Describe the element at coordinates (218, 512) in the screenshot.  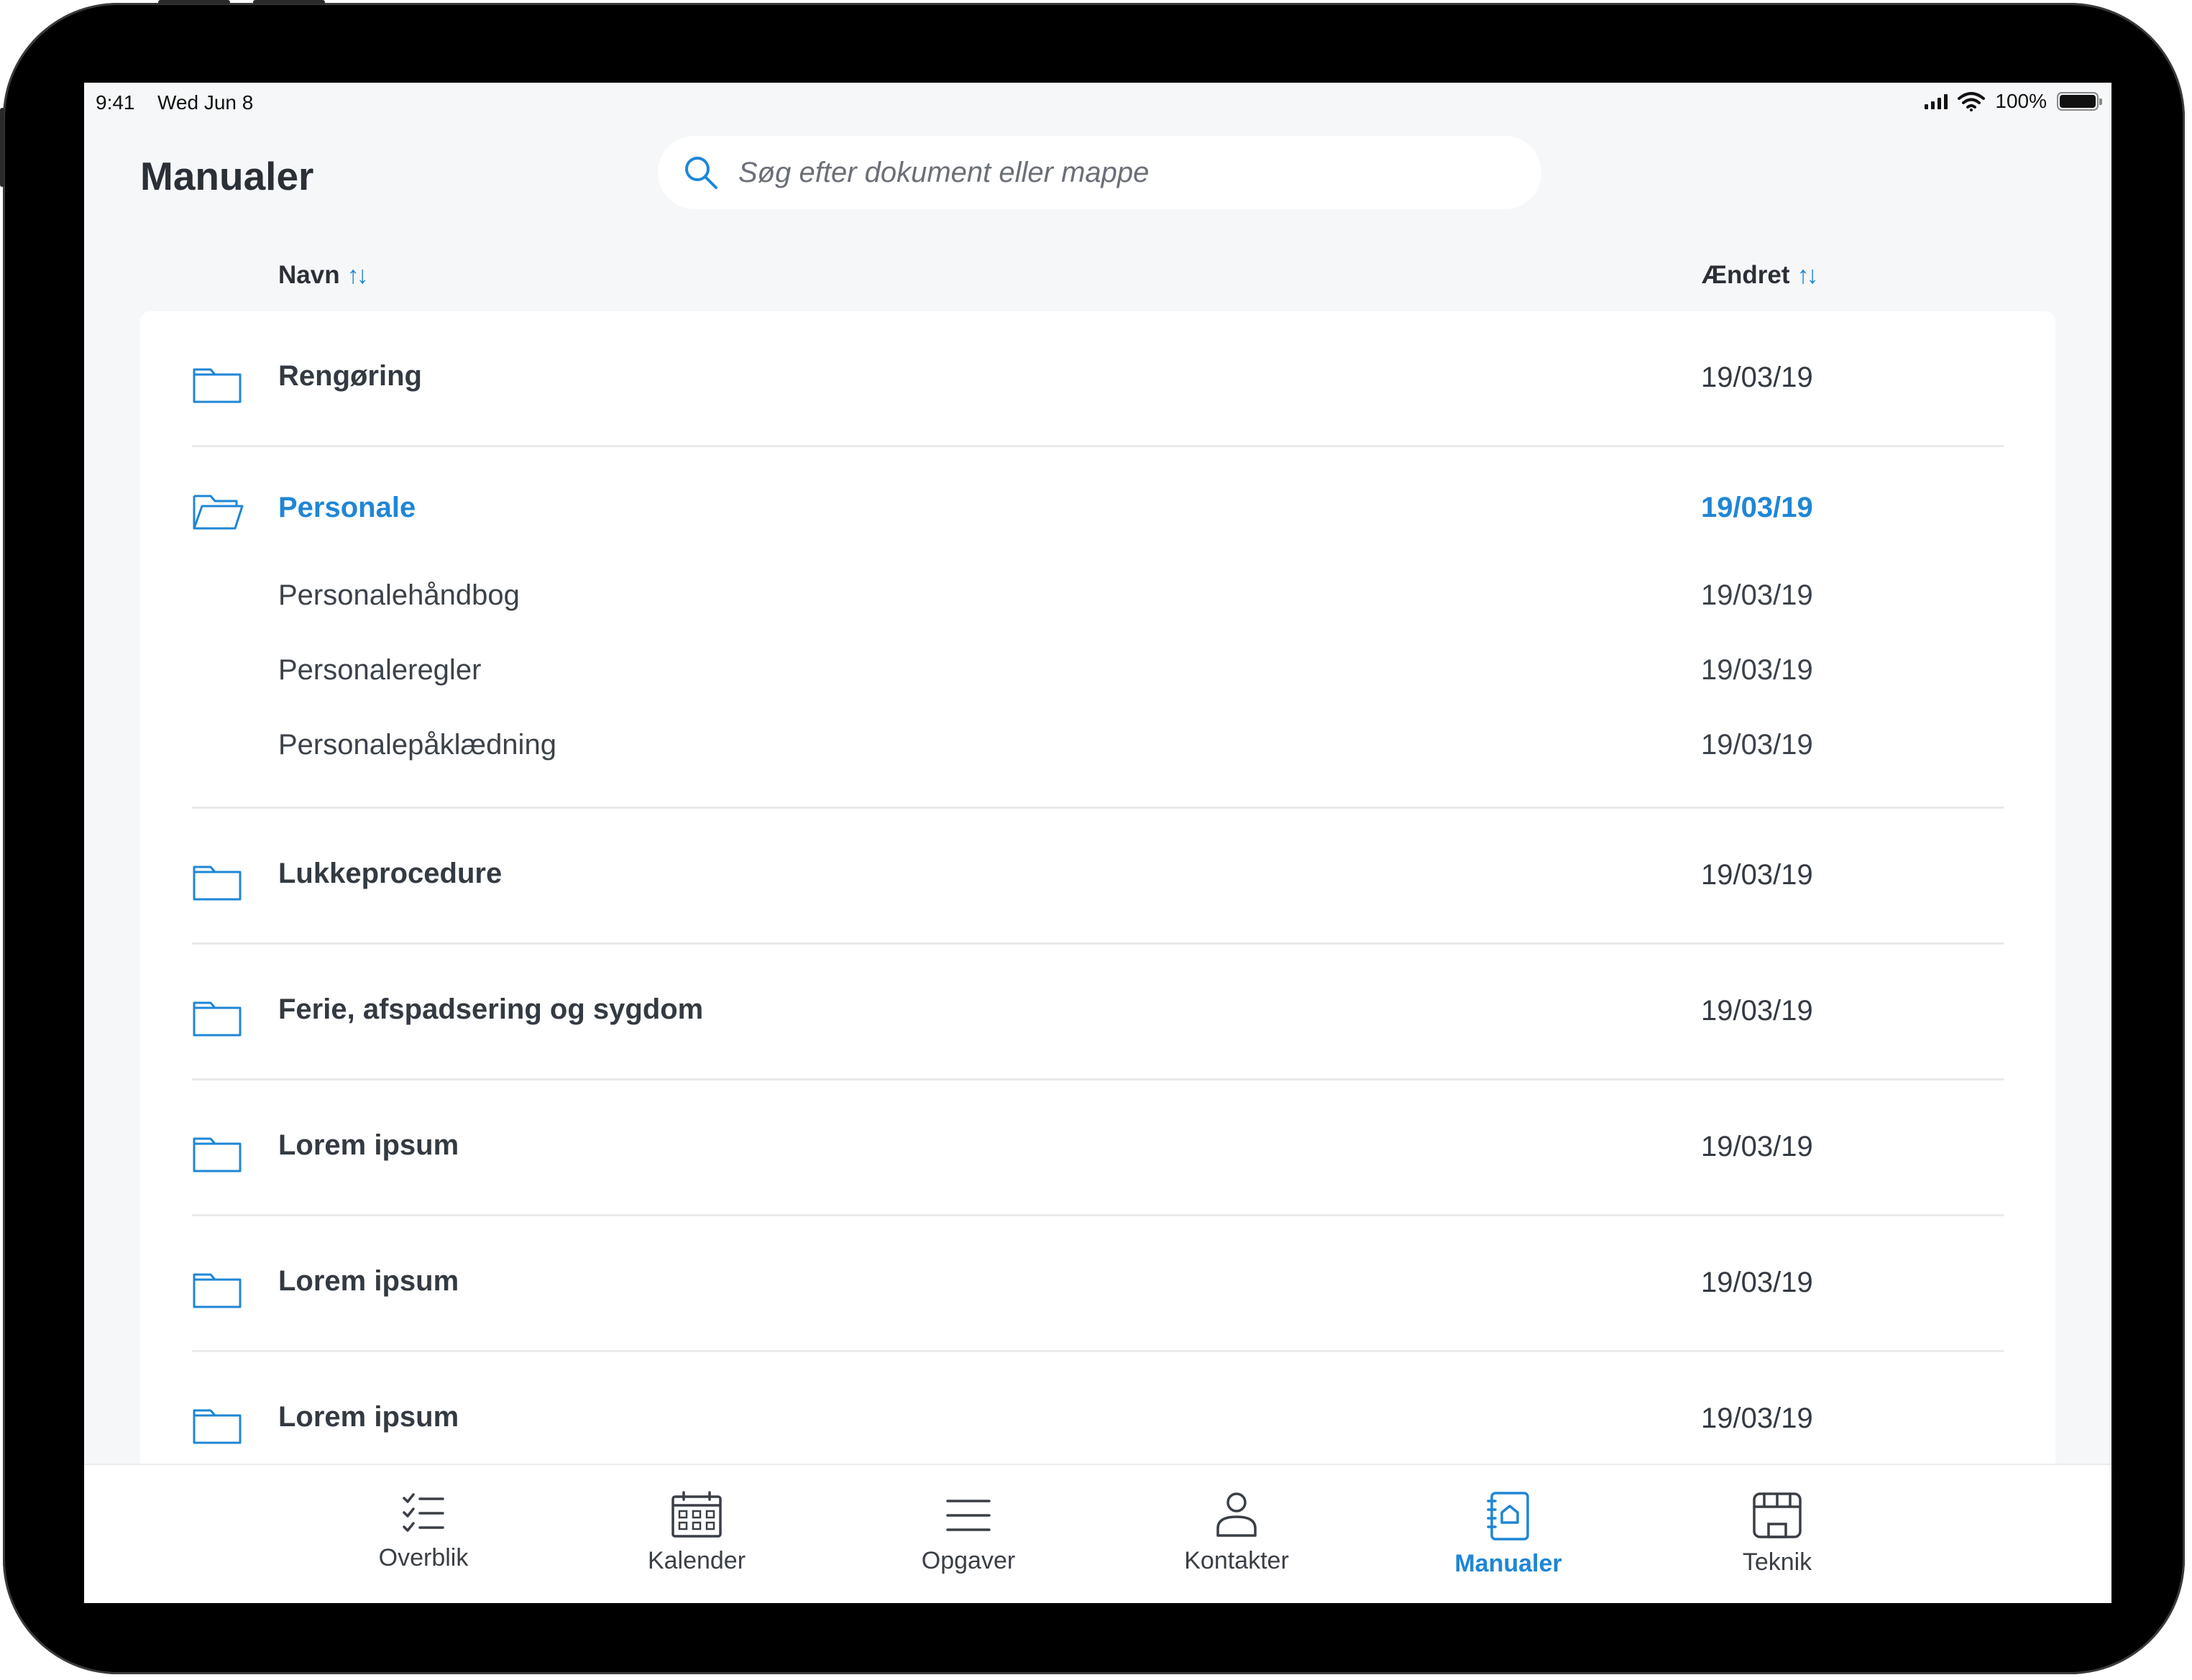
I see `folder-open-icon` at that location.